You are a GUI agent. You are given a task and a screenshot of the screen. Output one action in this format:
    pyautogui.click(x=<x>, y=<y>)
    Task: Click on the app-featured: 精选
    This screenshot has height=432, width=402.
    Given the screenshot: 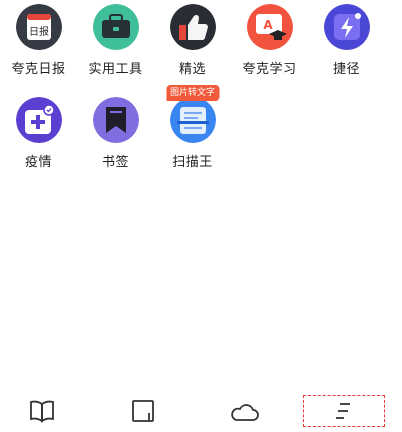 What is the action you would take?
    pyautogui.click(x=192, y=40)
    